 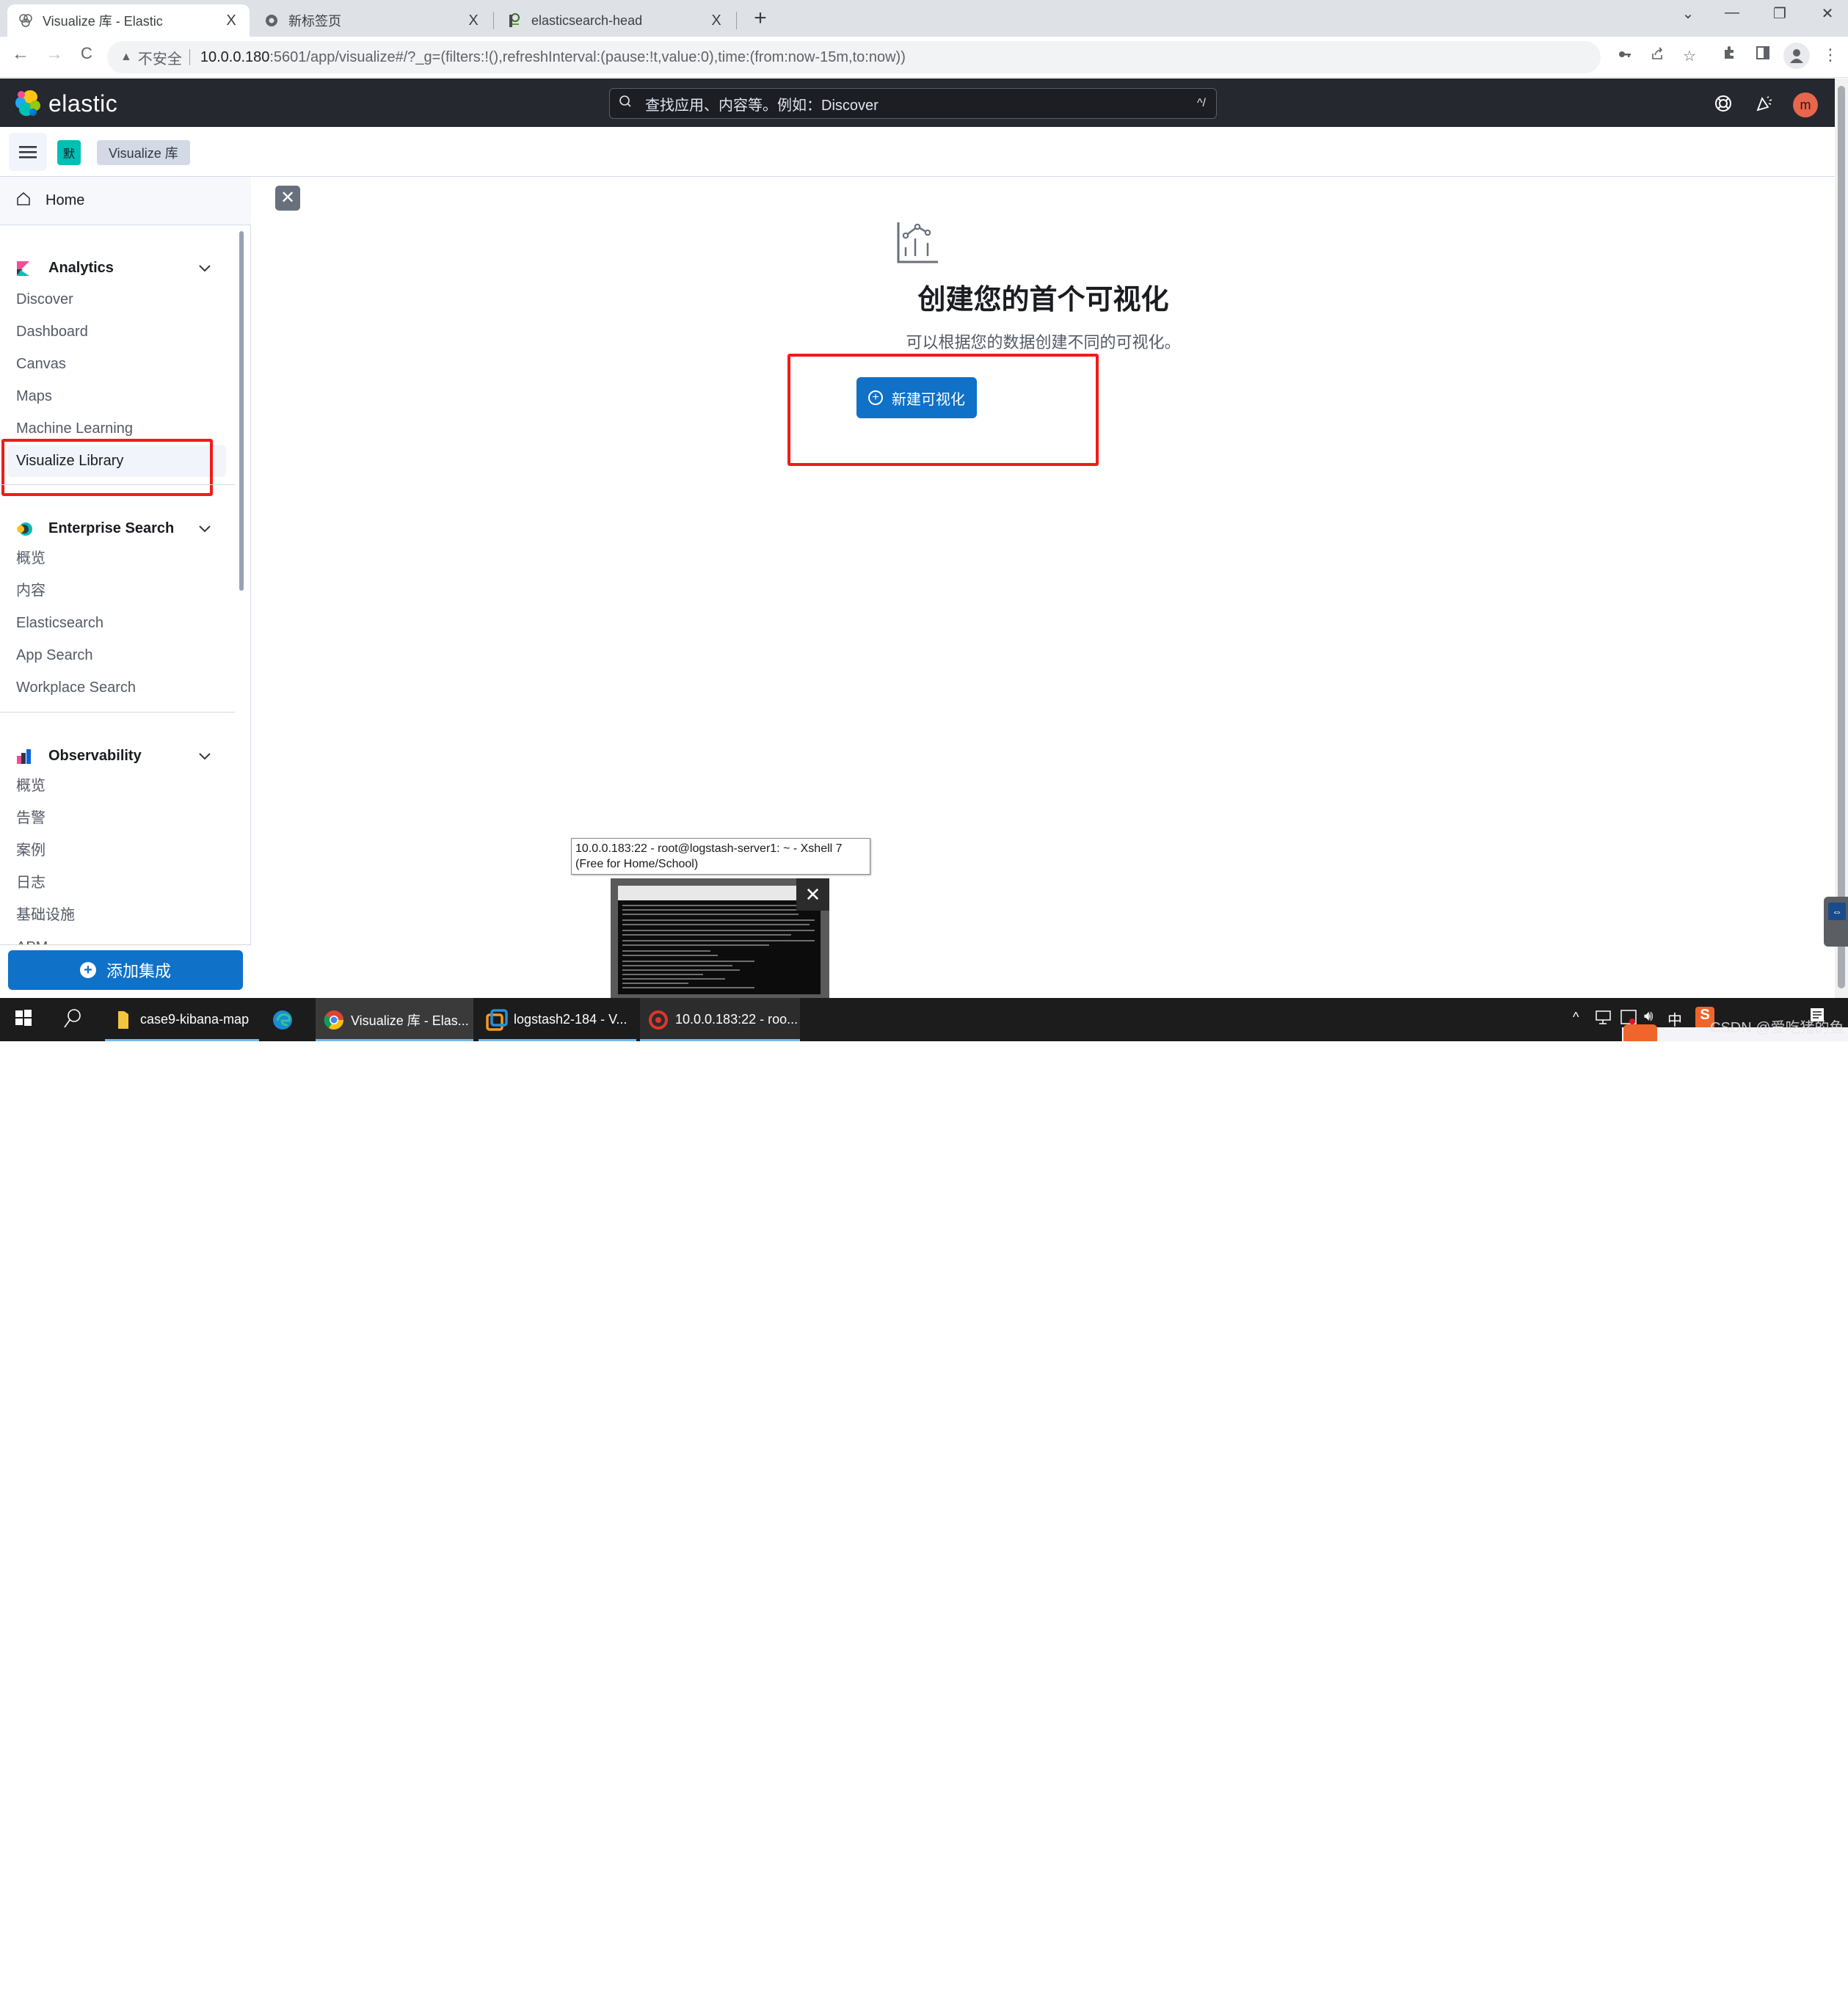 What do you see at coordinates (1764, 103) in the screenshot?
I see `news-feed-icon` at bounding box center [1764, 103].